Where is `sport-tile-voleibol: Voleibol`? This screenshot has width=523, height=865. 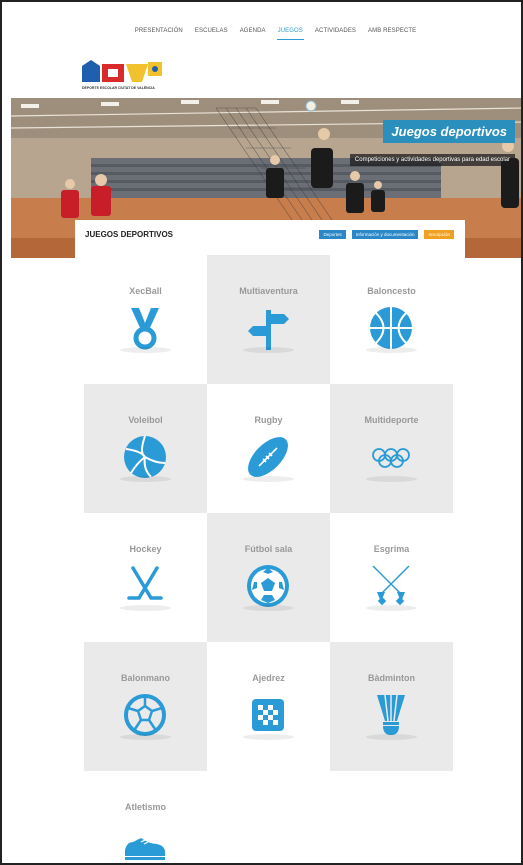
sport-tile-voleibol: Voleibol is located at coordinates (145, 448).